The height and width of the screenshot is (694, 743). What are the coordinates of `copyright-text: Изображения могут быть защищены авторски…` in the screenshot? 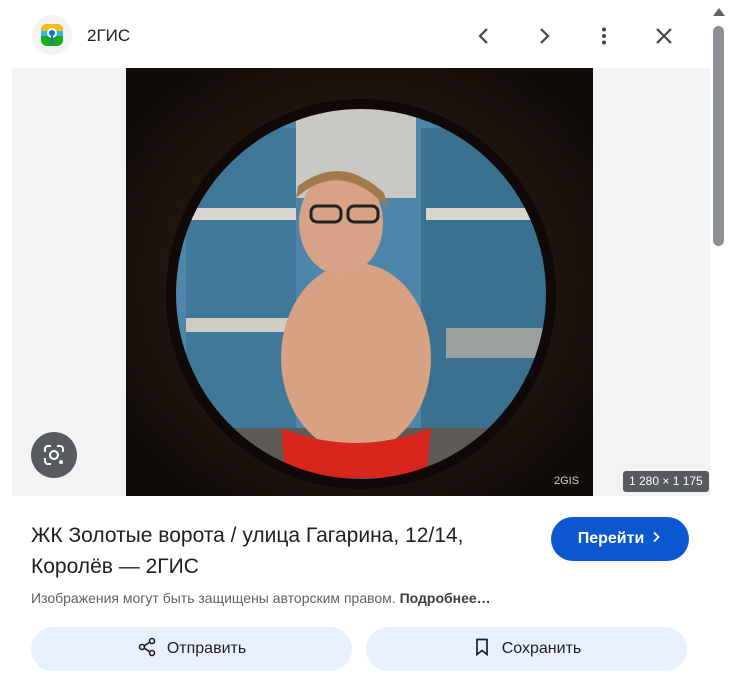 It's located at (213, 598).